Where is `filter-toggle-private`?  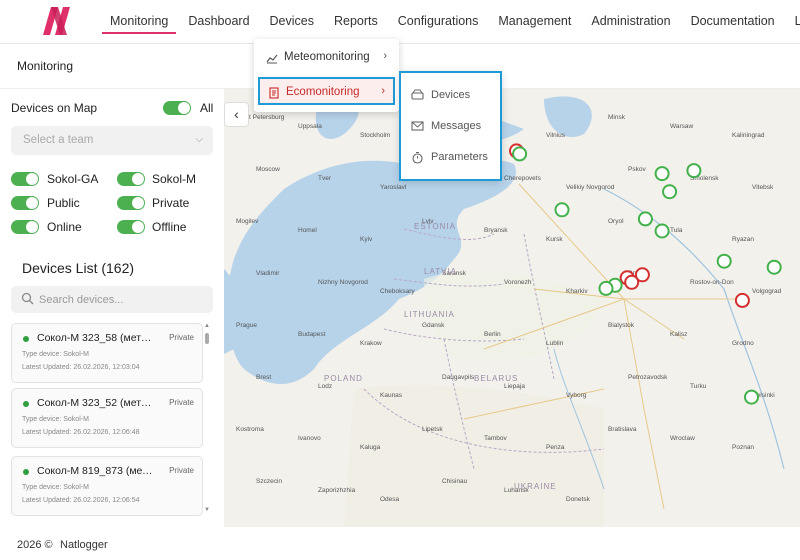 filter-toggle-private is located at coordinates (131, 203).